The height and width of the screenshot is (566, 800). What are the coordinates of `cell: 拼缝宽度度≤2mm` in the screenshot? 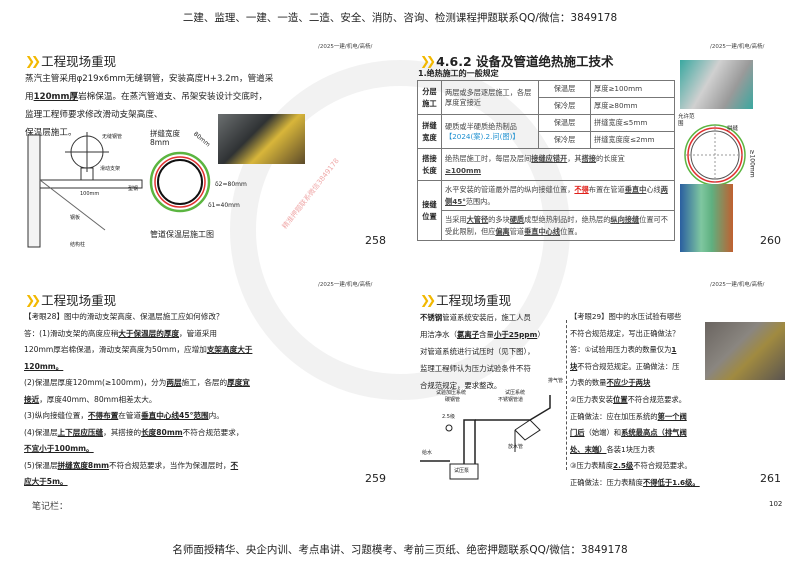 It's located at (632, 140).